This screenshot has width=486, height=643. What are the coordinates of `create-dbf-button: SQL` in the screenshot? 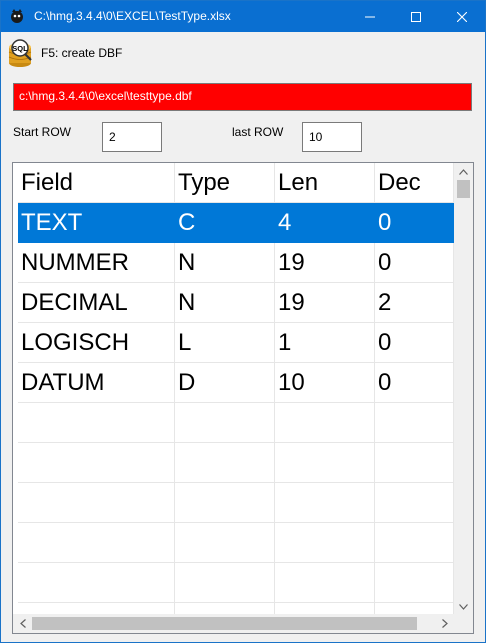 It's located at (21, 53).